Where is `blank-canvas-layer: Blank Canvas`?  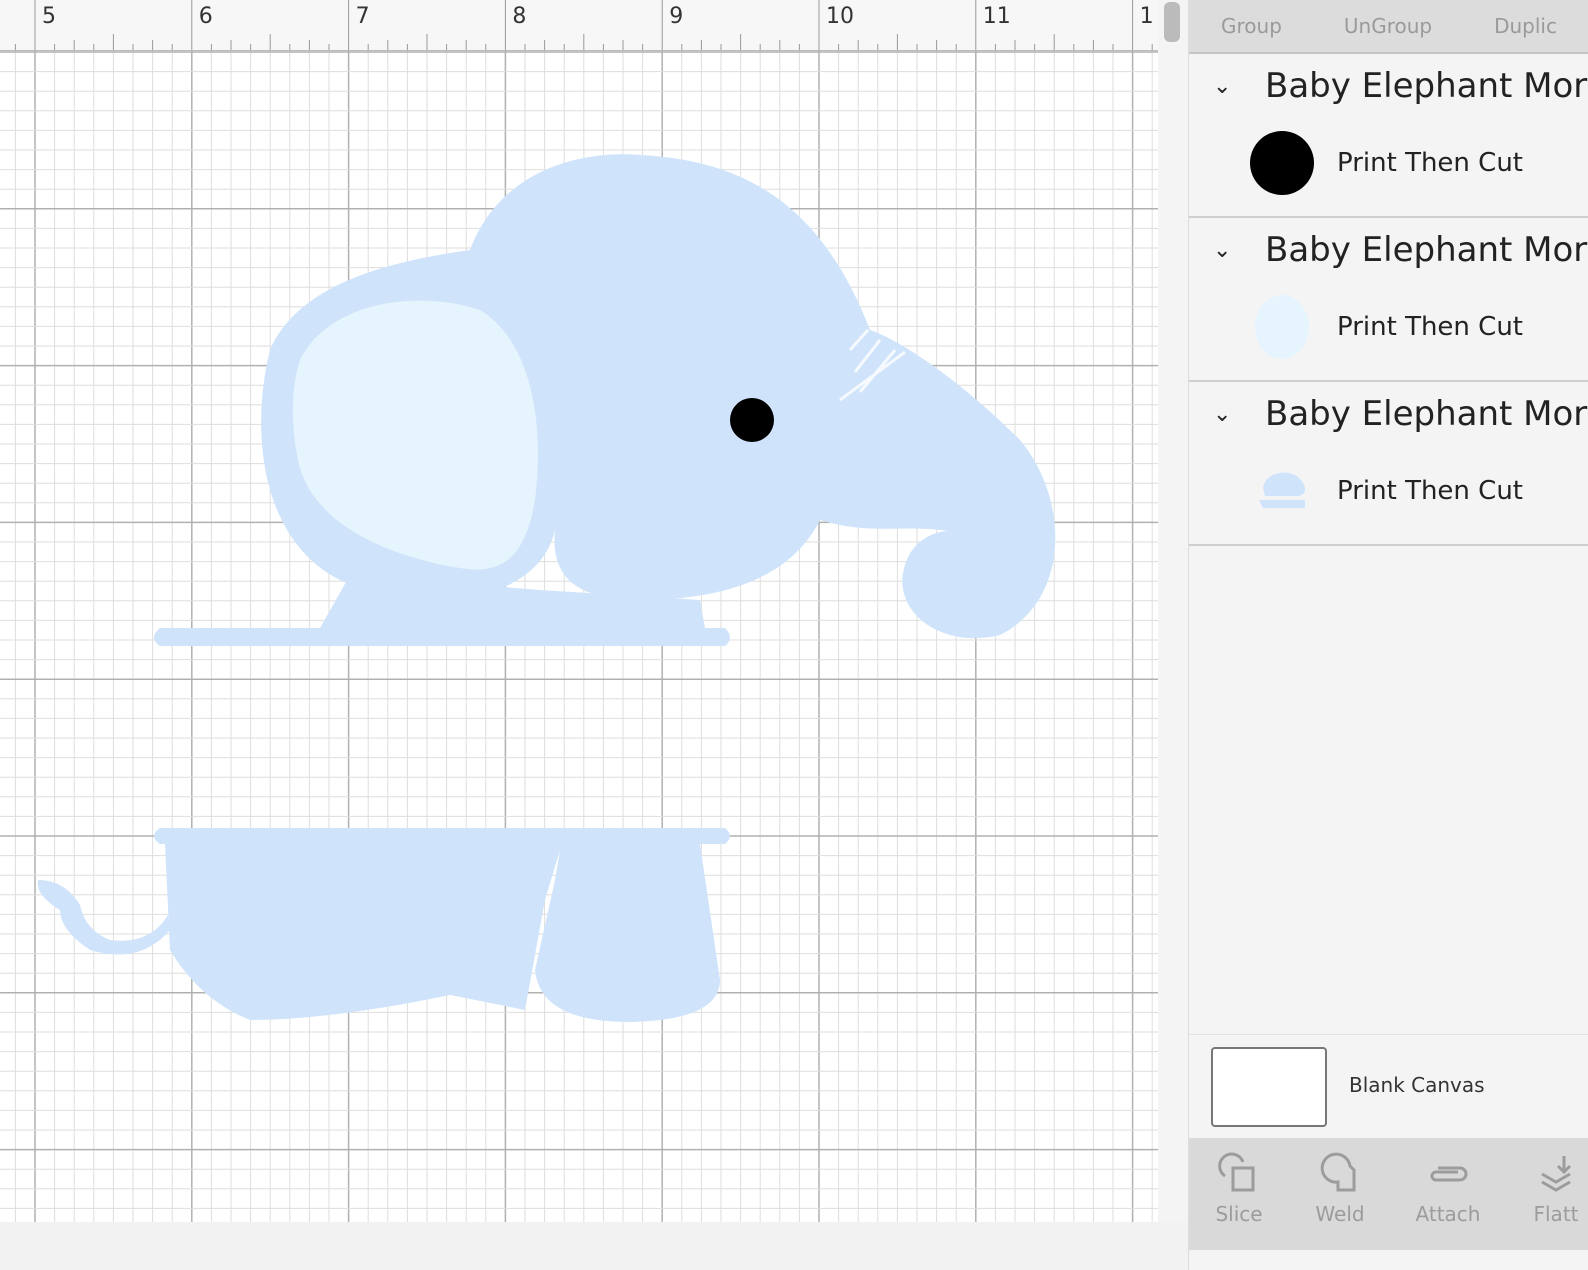 blank-canvas-layer: Blank Canvas is located at coordinates (1388, 1086).